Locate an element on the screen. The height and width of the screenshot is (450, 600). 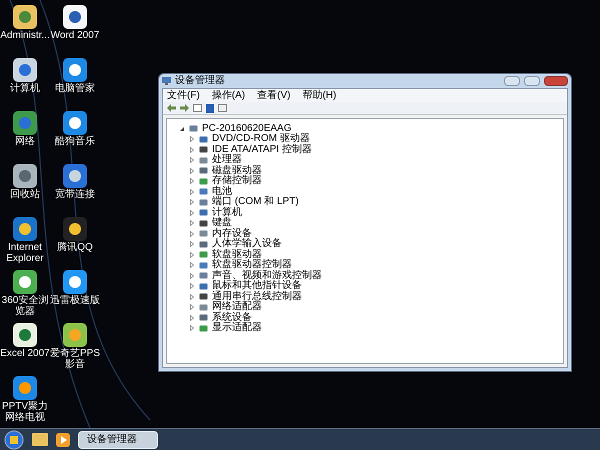
start-orb-icon is located at coordinates (14, 440).